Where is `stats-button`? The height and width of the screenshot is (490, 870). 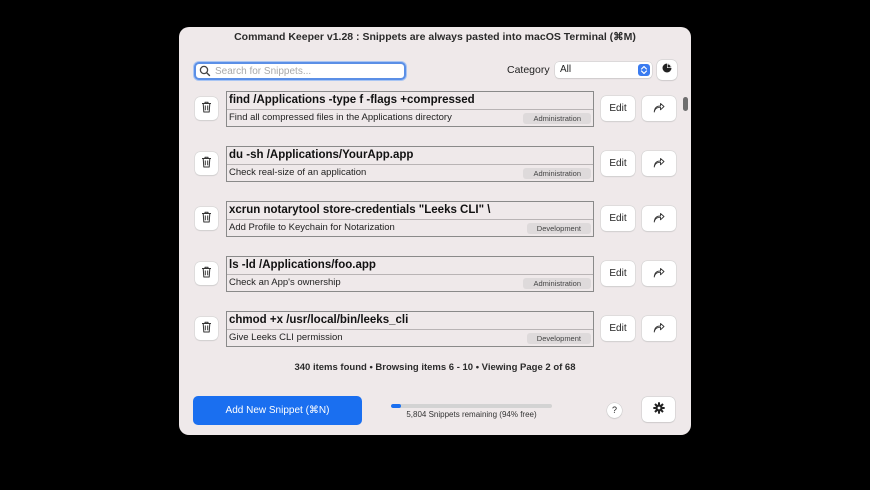
stats-button is located at coordinates (667, 70).